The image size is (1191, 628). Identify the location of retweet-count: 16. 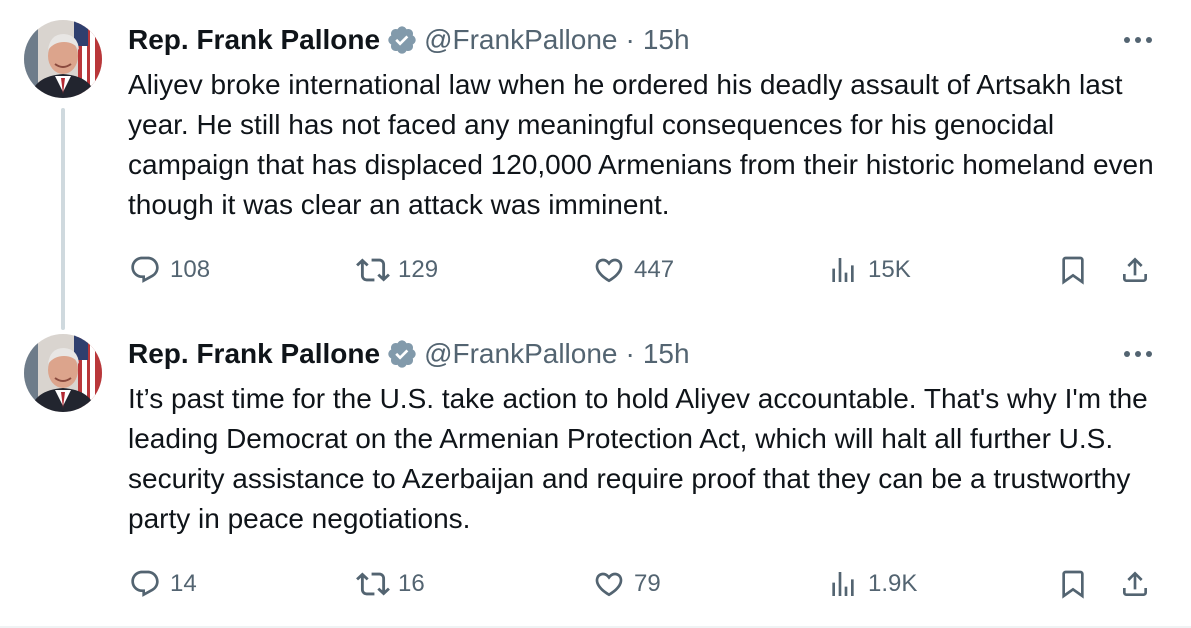
(411, 583).